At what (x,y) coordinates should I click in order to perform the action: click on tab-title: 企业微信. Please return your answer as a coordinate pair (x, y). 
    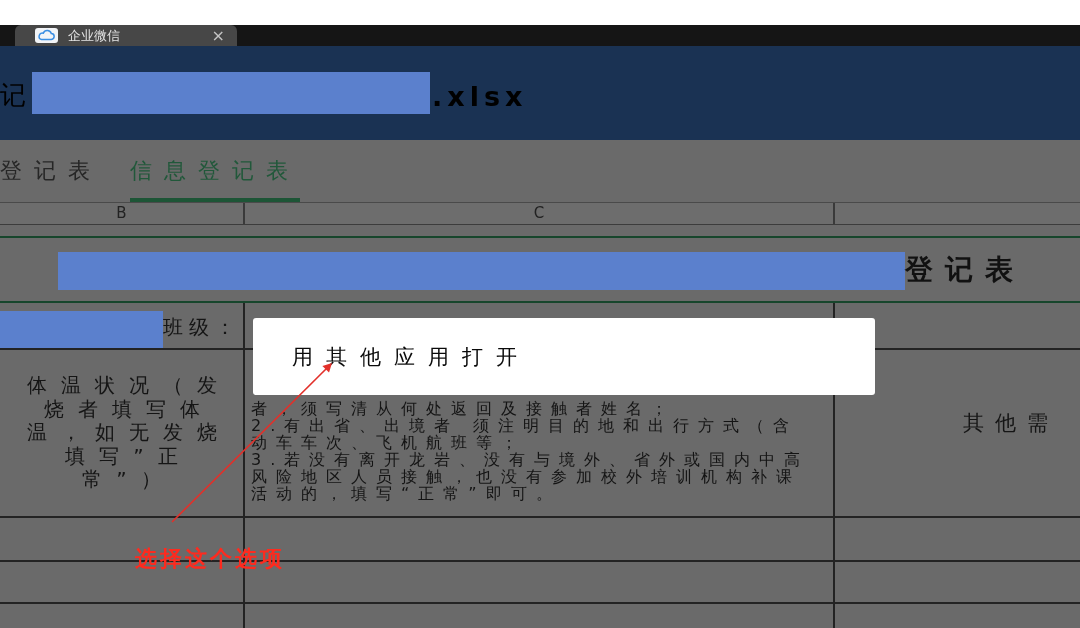
    Looking at the image, I should click on (94, 35).